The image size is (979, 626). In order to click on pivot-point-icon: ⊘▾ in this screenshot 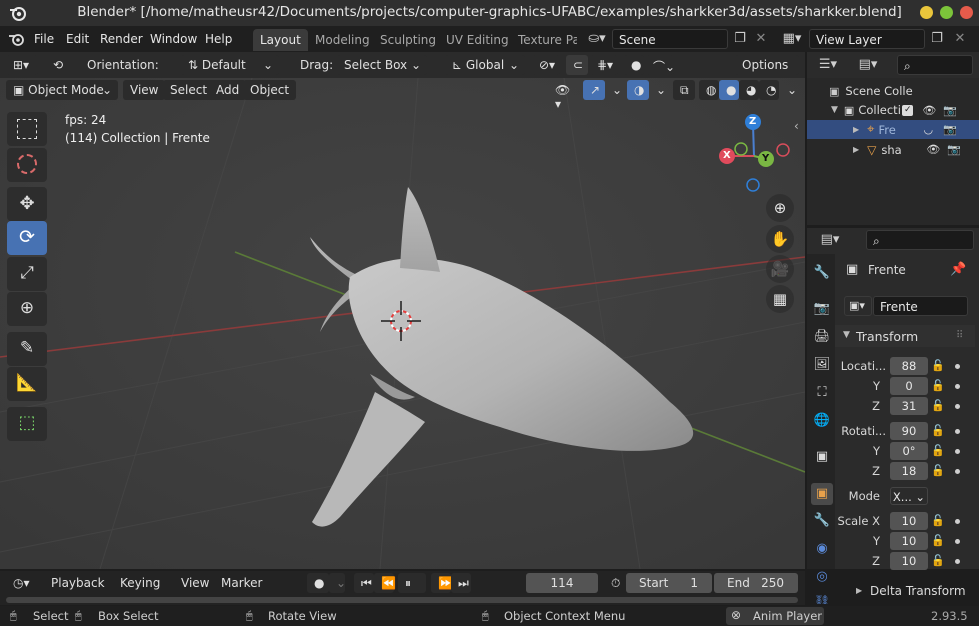, I will do `click(546, 65)`.